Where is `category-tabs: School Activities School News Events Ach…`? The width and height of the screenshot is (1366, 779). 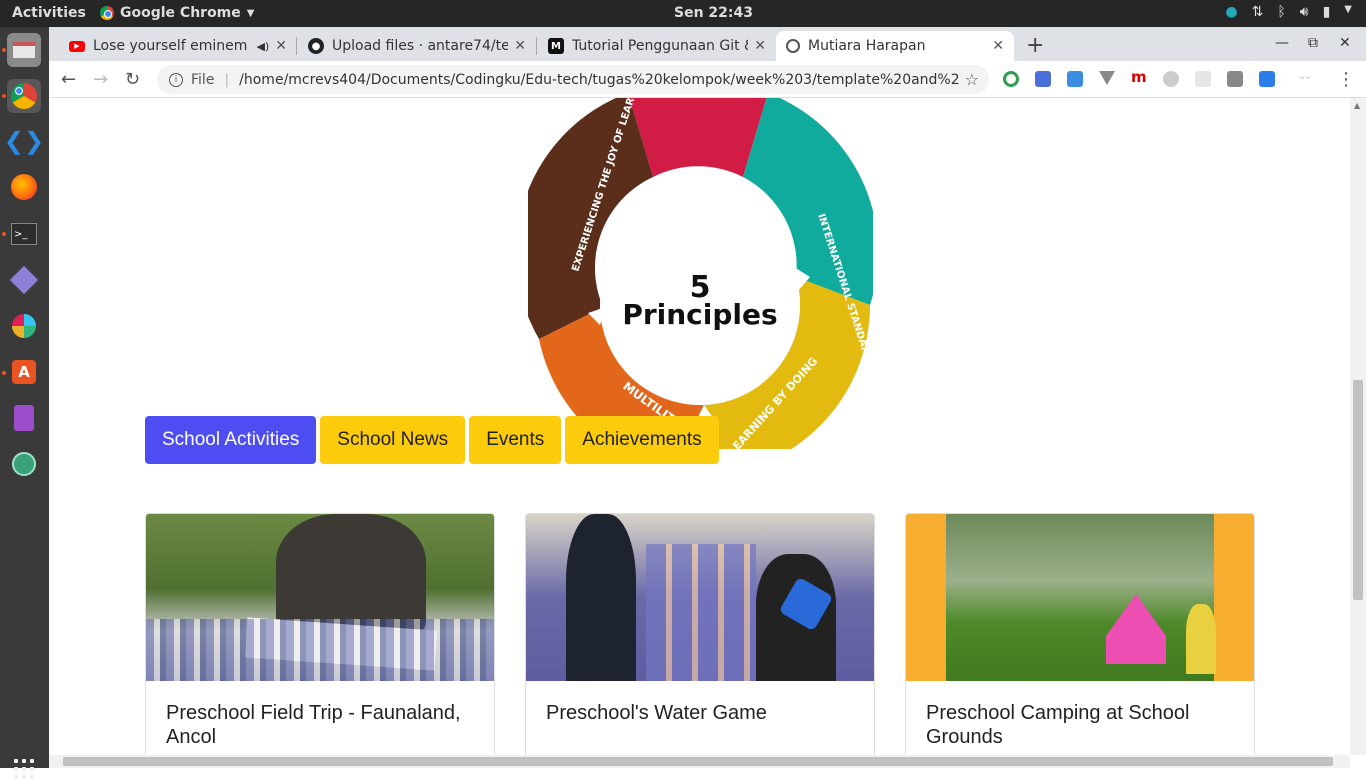
category-tabs: School Activities School News Events Ach… is located at coordinates (432, 440).